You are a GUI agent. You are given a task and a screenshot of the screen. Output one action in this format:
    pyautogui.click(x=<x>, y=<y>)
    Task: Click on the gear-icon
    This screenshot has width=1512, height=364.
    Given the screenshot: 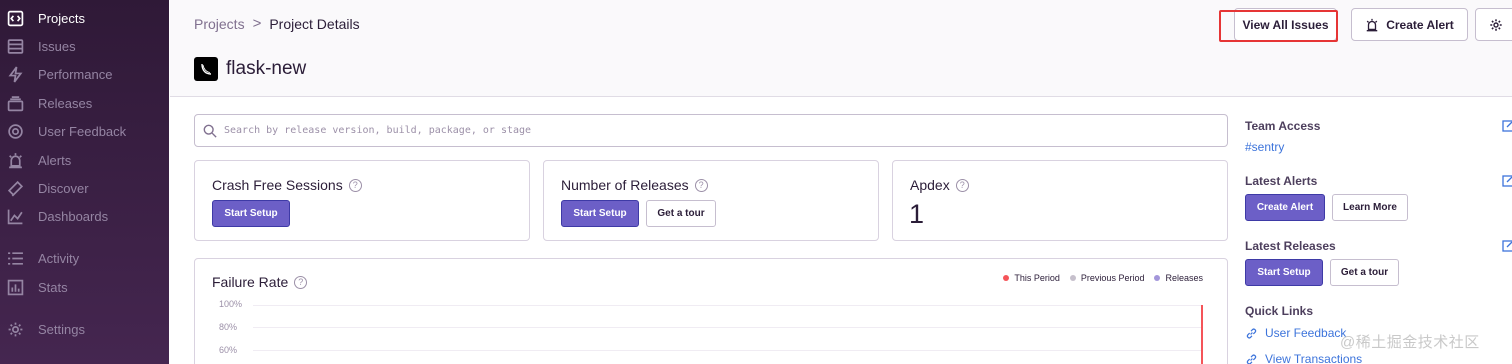 What is the action you would take?
    pyautogui.click(x=1496, y=24)
    